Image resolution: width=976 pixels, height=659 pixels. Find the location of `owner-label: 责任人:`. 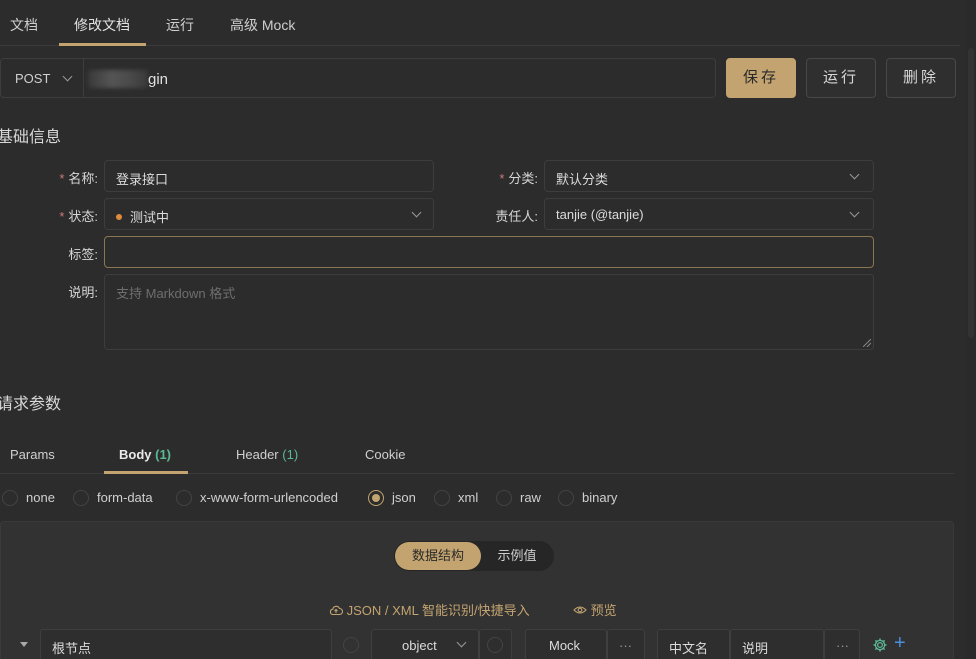

owner-label: 责任人: is located at coordinates (516, 216).